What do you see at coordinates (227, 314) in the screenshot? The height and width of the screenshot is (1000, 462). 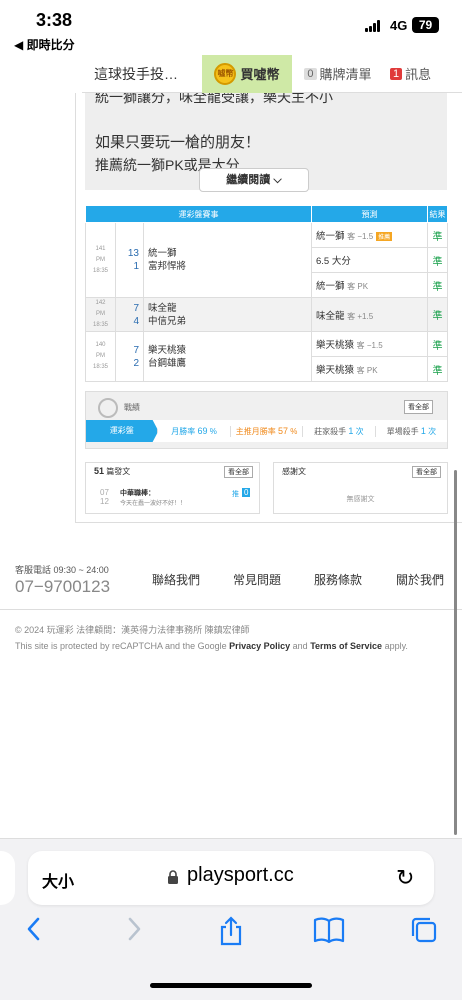 I see `game-teams: 味全龍 中信兄弟` at bounding box center [227, 314].